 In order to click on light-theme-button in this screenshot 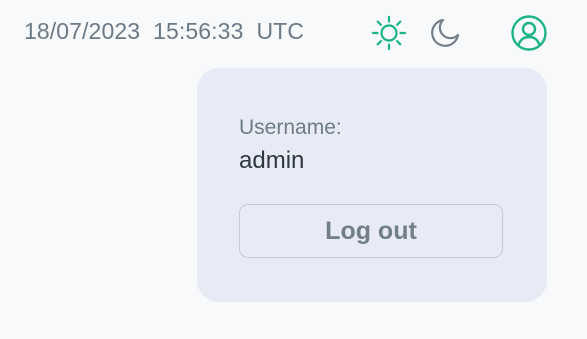, I will do `click(389, 33)`.